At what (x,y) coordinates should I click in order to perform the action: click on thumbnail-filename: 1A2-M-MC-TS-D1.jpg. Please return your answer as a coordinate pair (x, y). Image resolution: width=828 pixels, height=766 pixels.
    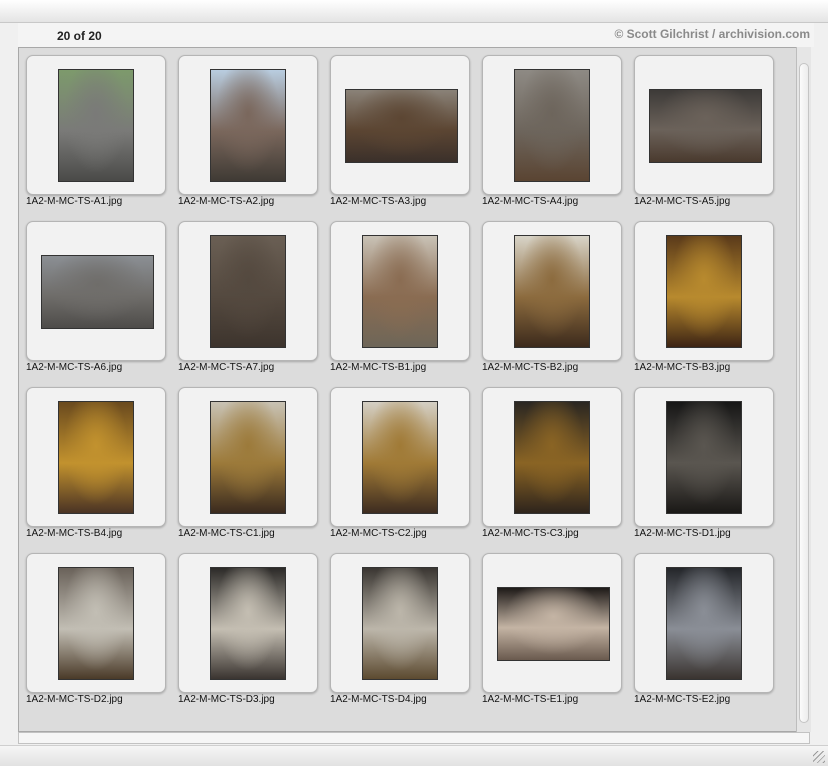
    Looking at the image, I should click on (682, 533).